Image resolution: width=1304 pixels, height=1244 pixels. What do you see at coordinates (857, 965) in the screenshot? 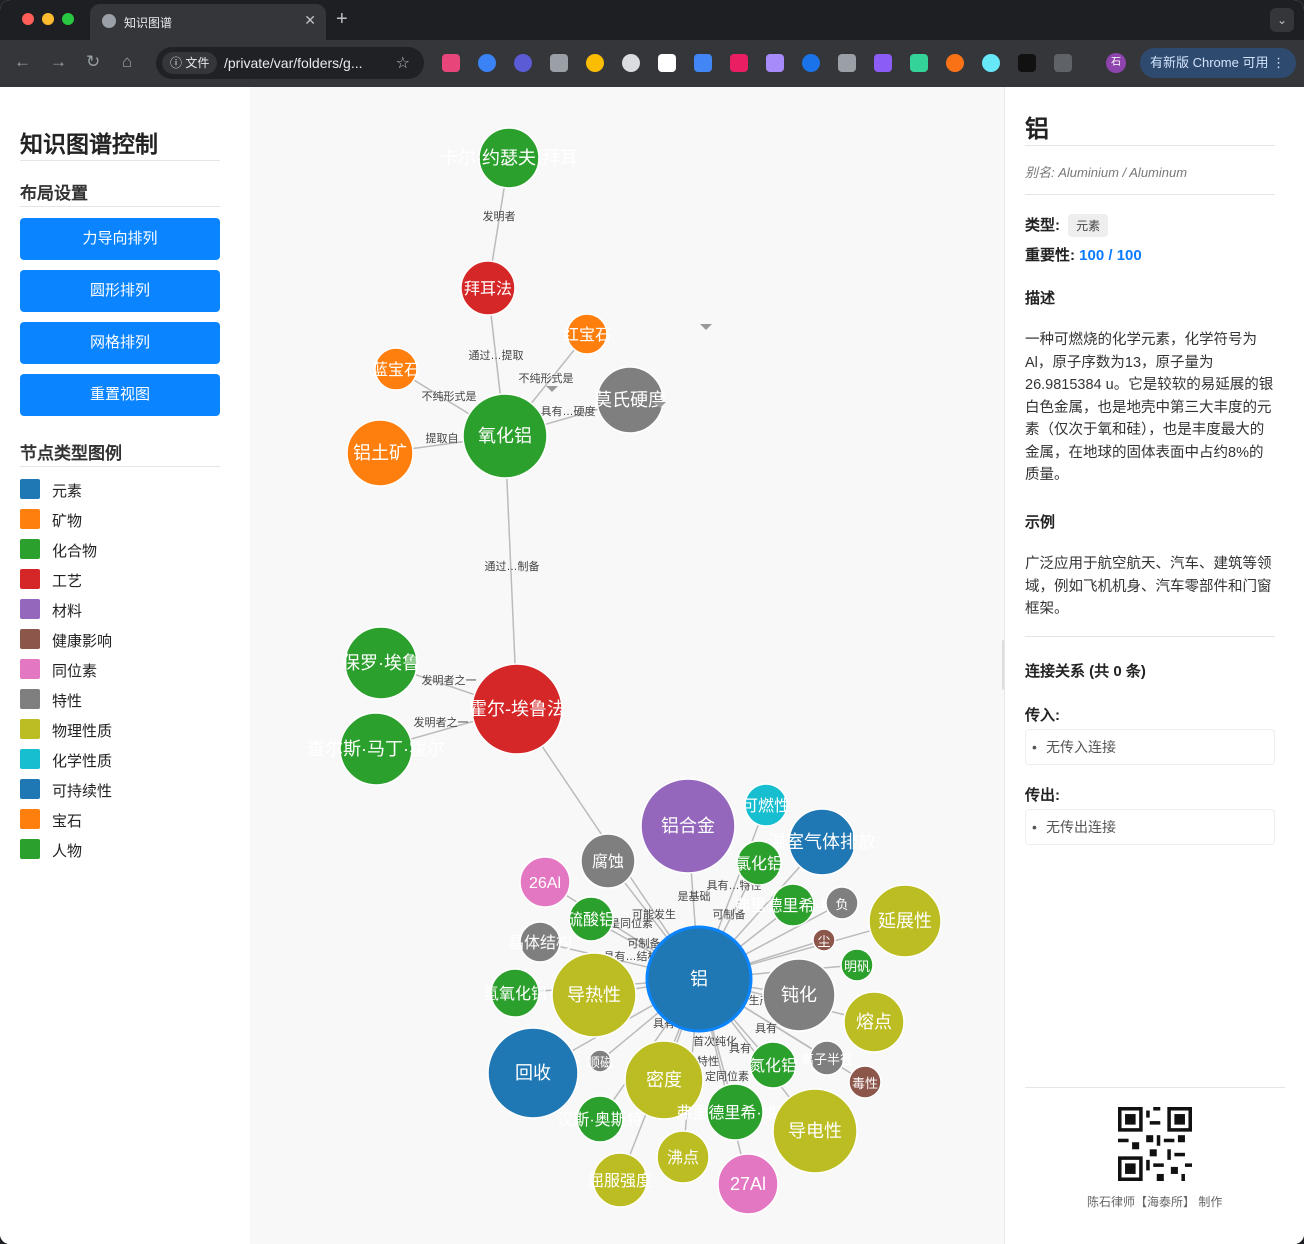
I see `graph-node: 明矾` at bounding box center [857, 965].